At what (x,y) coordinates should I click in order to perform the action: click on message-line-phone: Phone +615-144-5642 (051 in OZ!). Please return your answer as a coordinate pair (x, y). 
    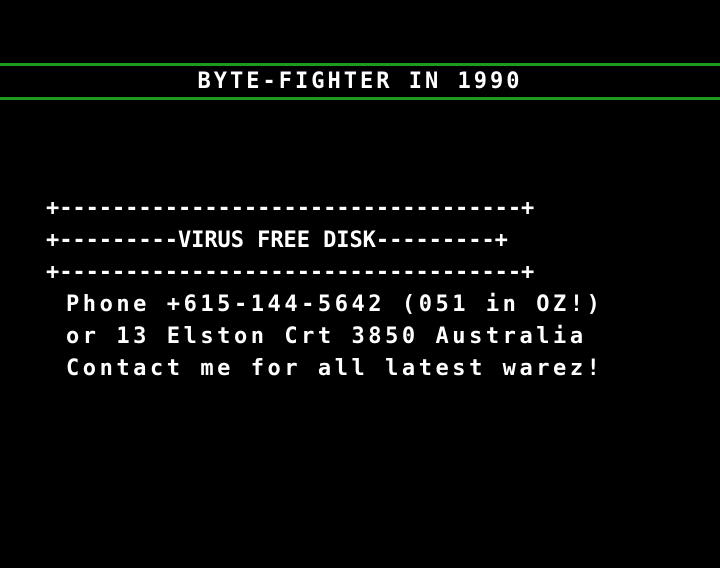
    Looking at the image, I should click on (335, 304).